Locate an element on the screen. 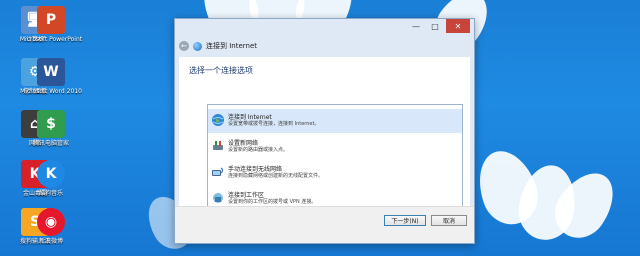 The height and width of the screenshot is (256, 640). desktop-icon-kugou: K 酷狗音乐 is located at coordinates (51, 178).